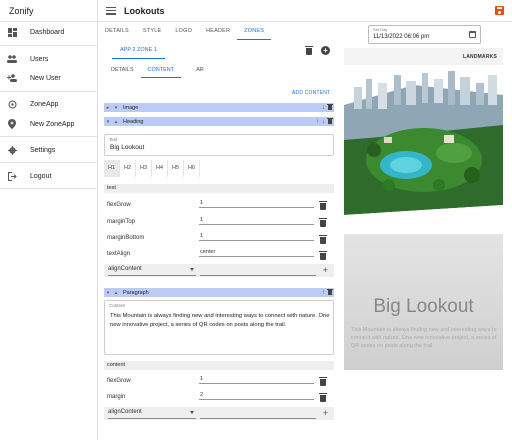 This screenshot has width=512, height=440. What do you see at coordinates (499, 10) in the screenshot?
I see `save-icon` at bounding box center [499, 10].